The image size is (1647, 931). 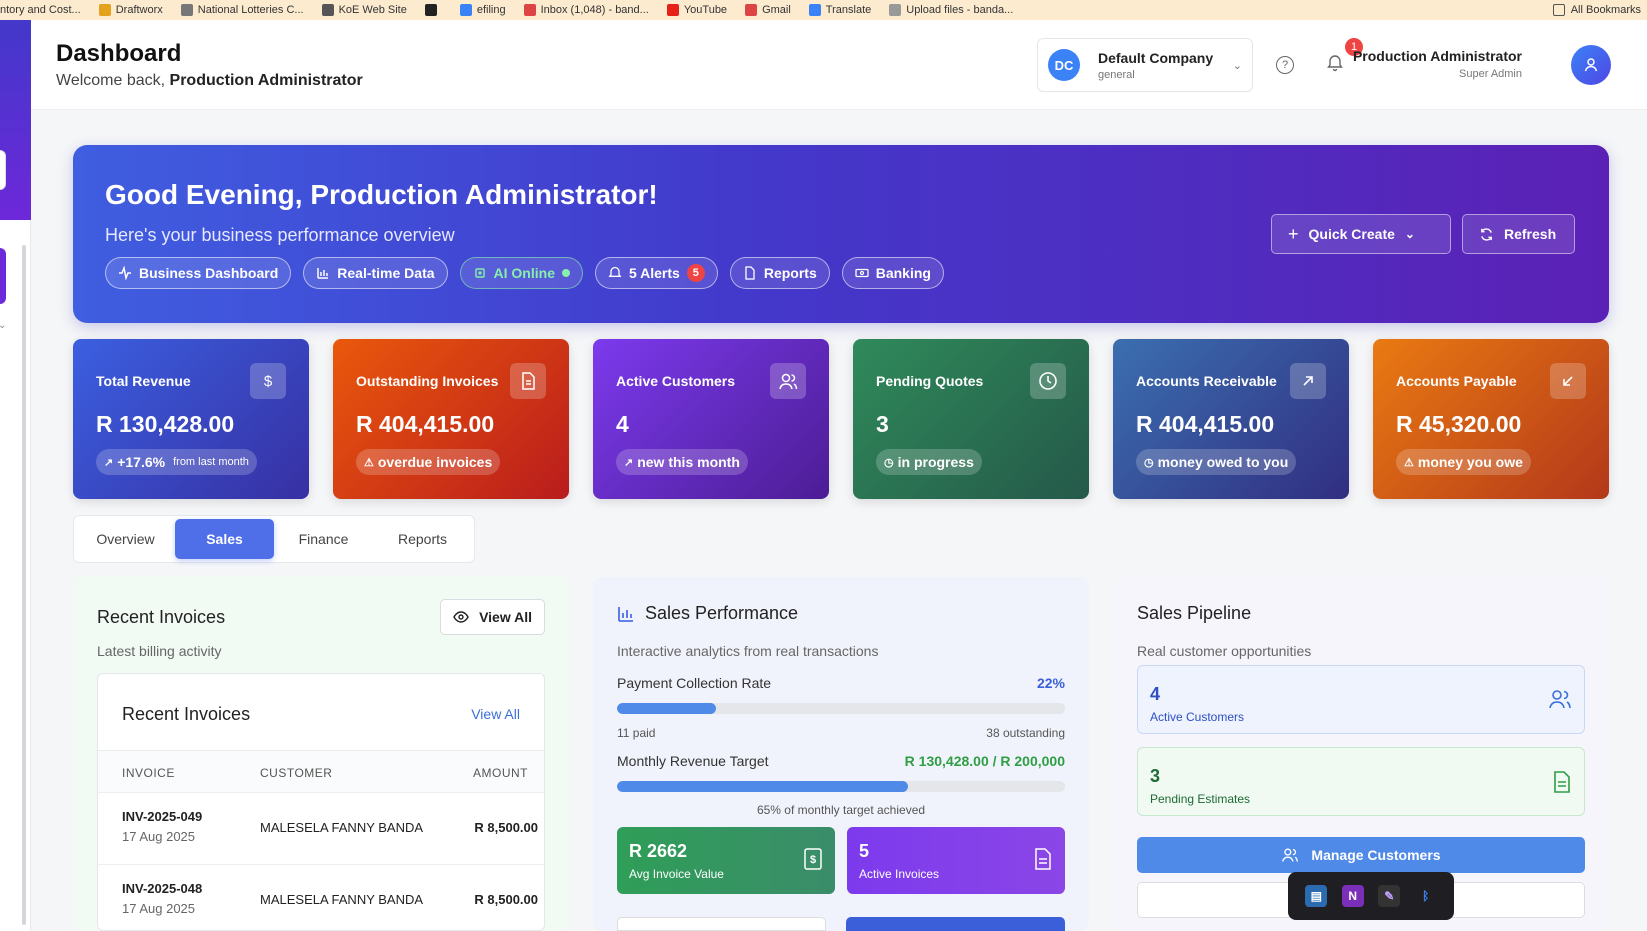 What do you see at coordinates (864, 851) in the screenshot?
I see `active-invoices-value: 5` at bounding box center [864, 851].